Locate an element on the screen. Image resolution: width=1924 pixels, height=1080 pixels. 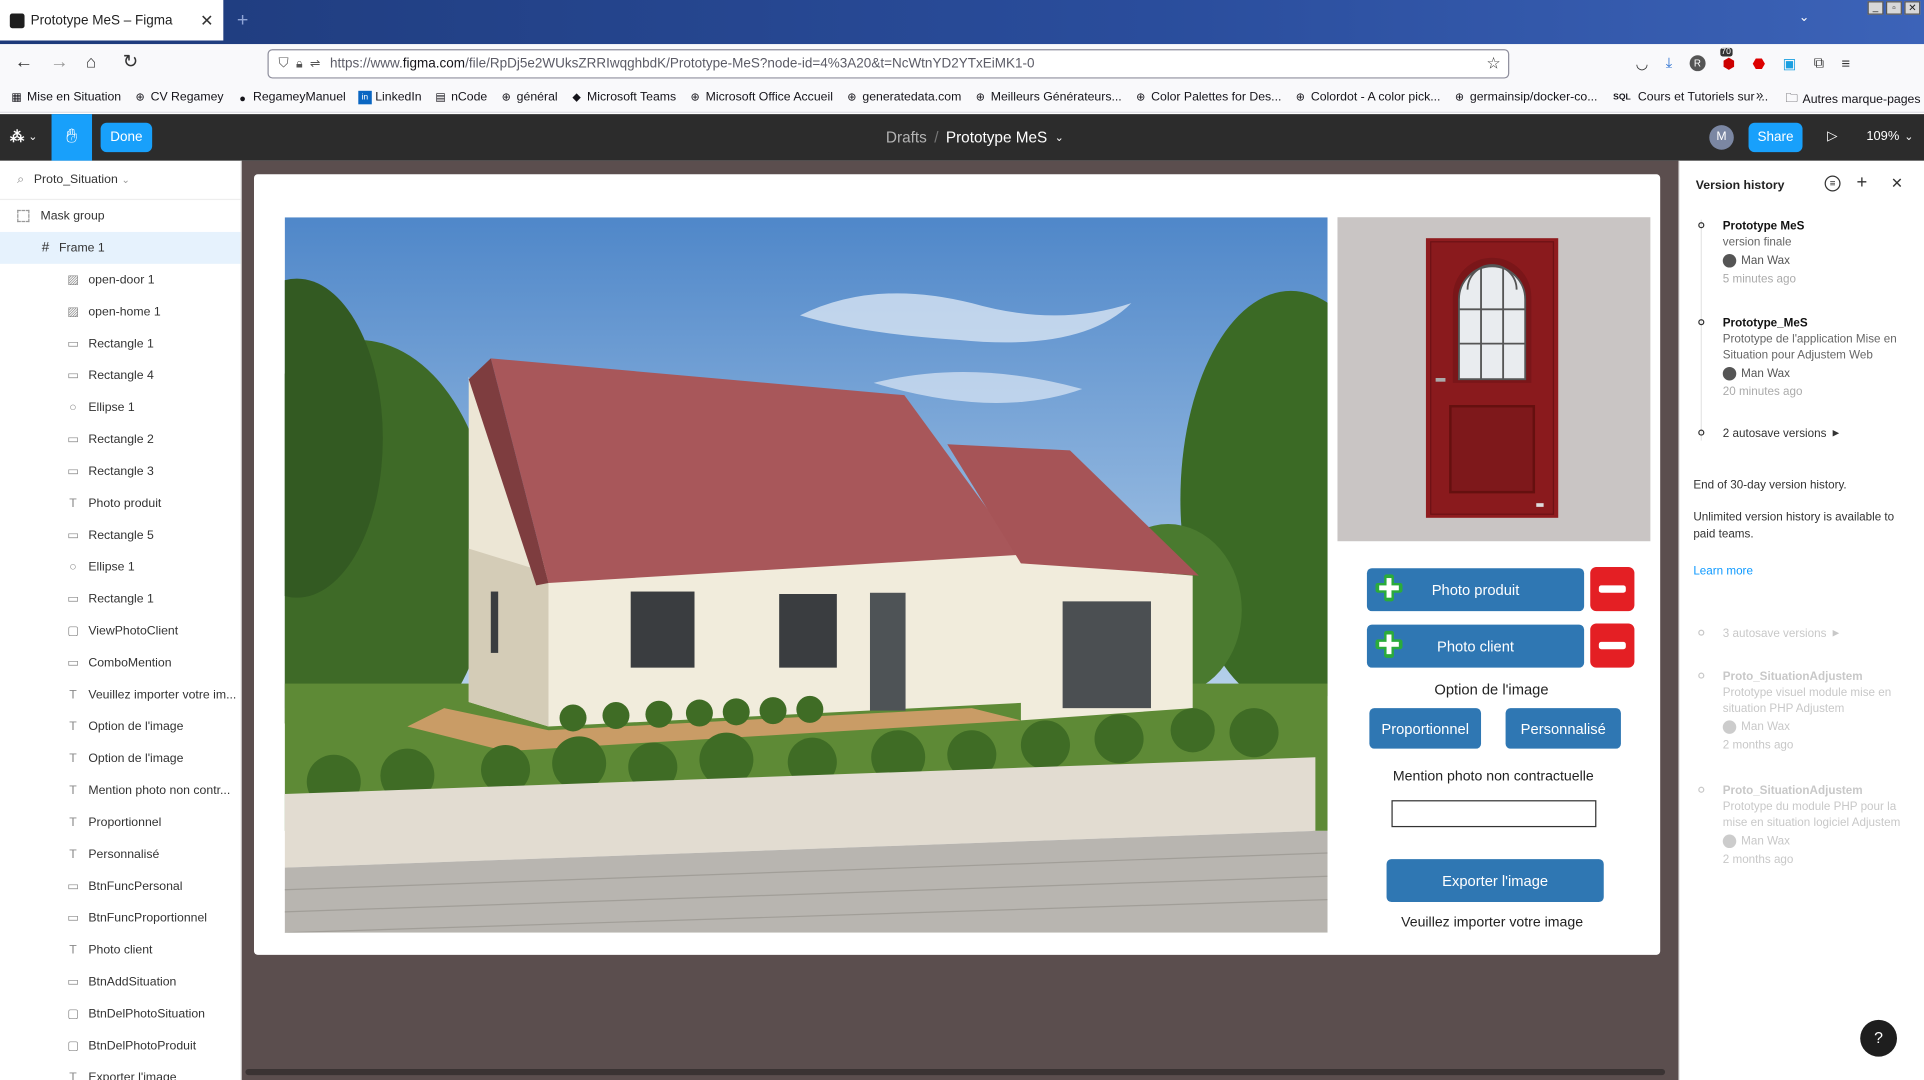
close-window-icon: ✕ is located at coordinates (1912, 8).